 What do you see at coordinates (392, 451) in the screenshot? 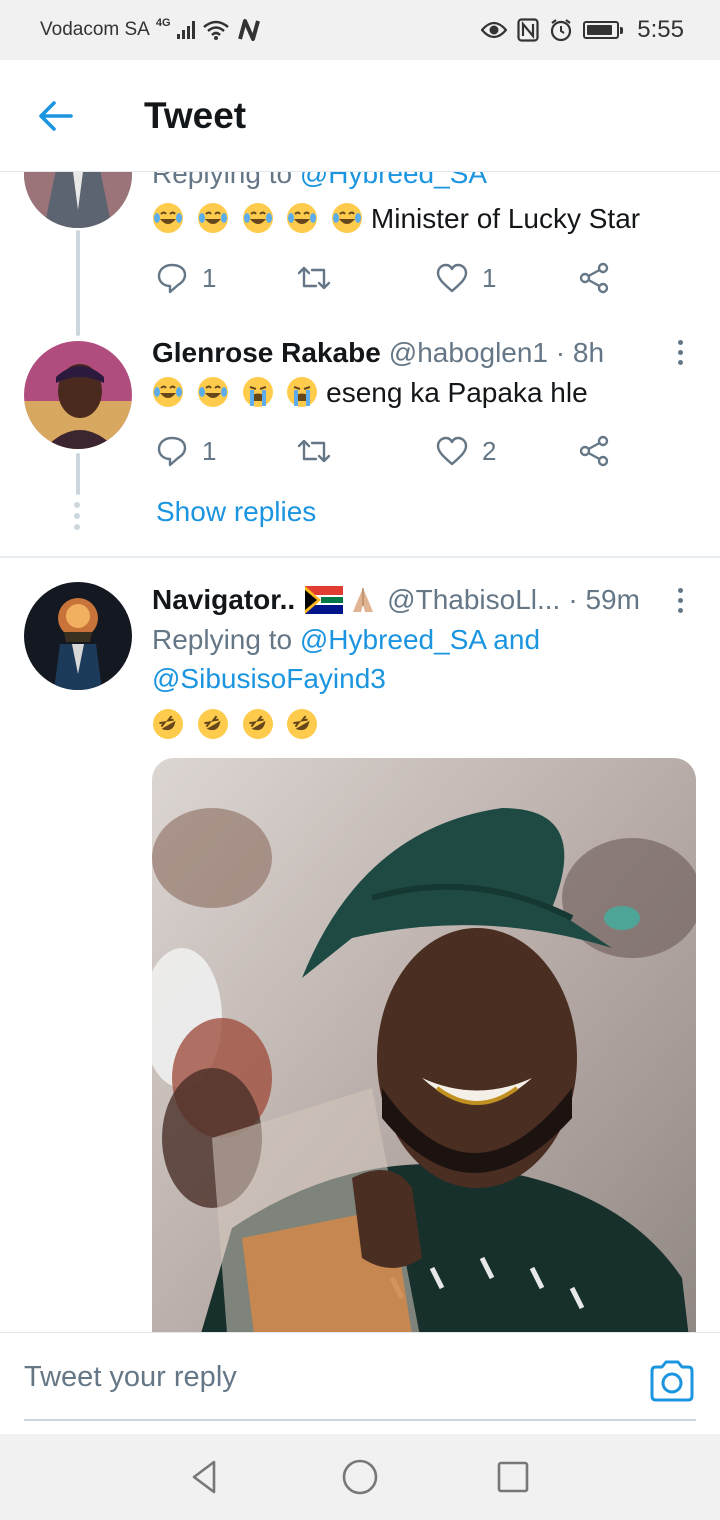
I see `tweet-actions: 1 2` at bounding box center [392, 451].